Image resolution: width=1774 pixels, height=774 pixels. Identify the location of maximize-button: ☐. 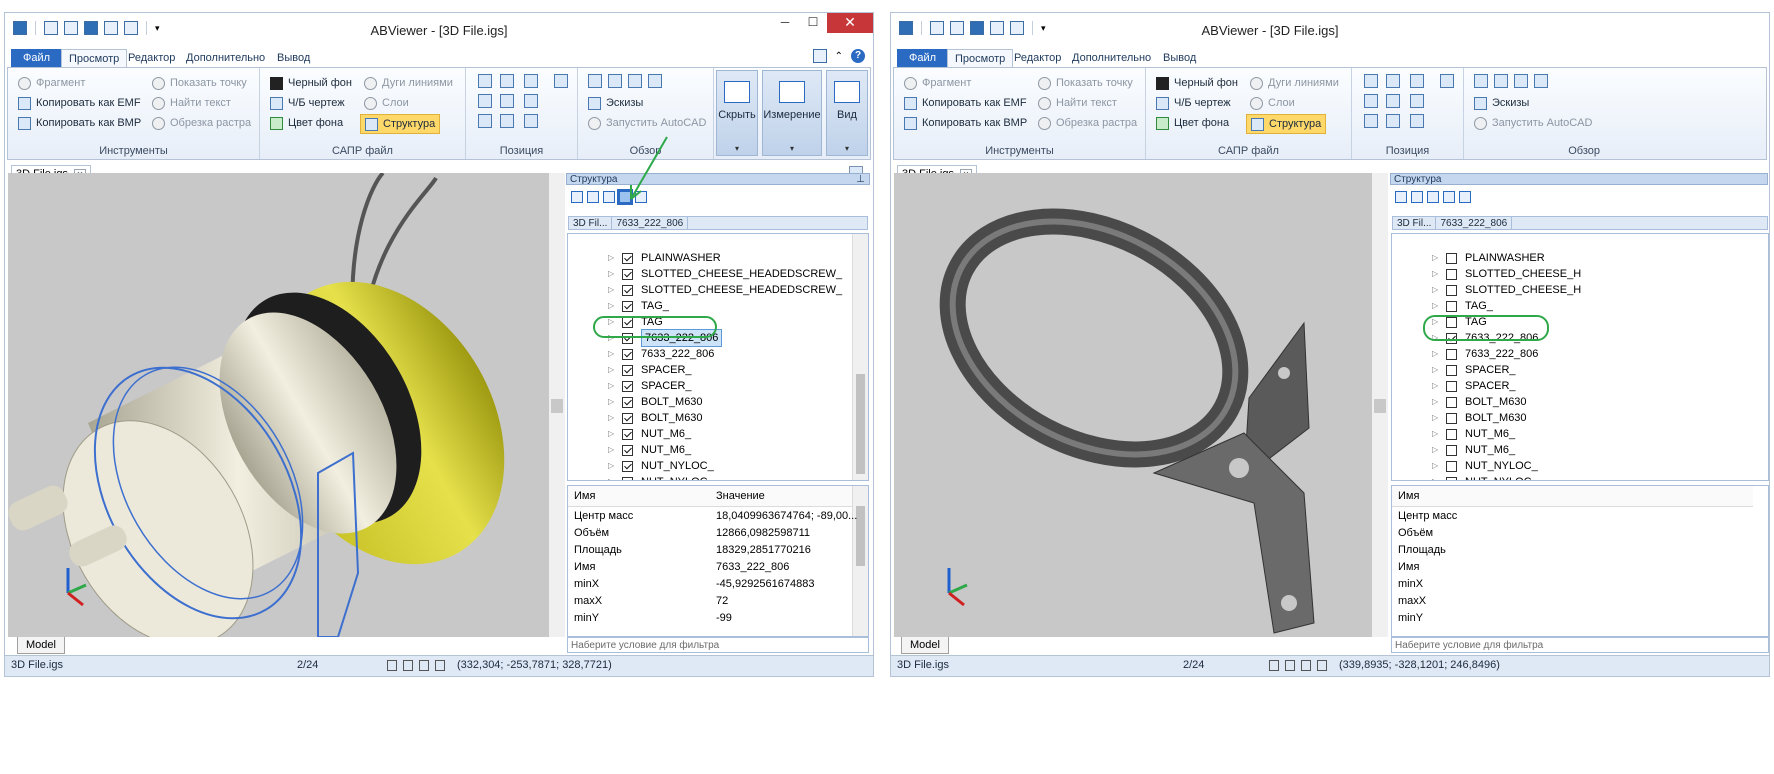
(813, 23).